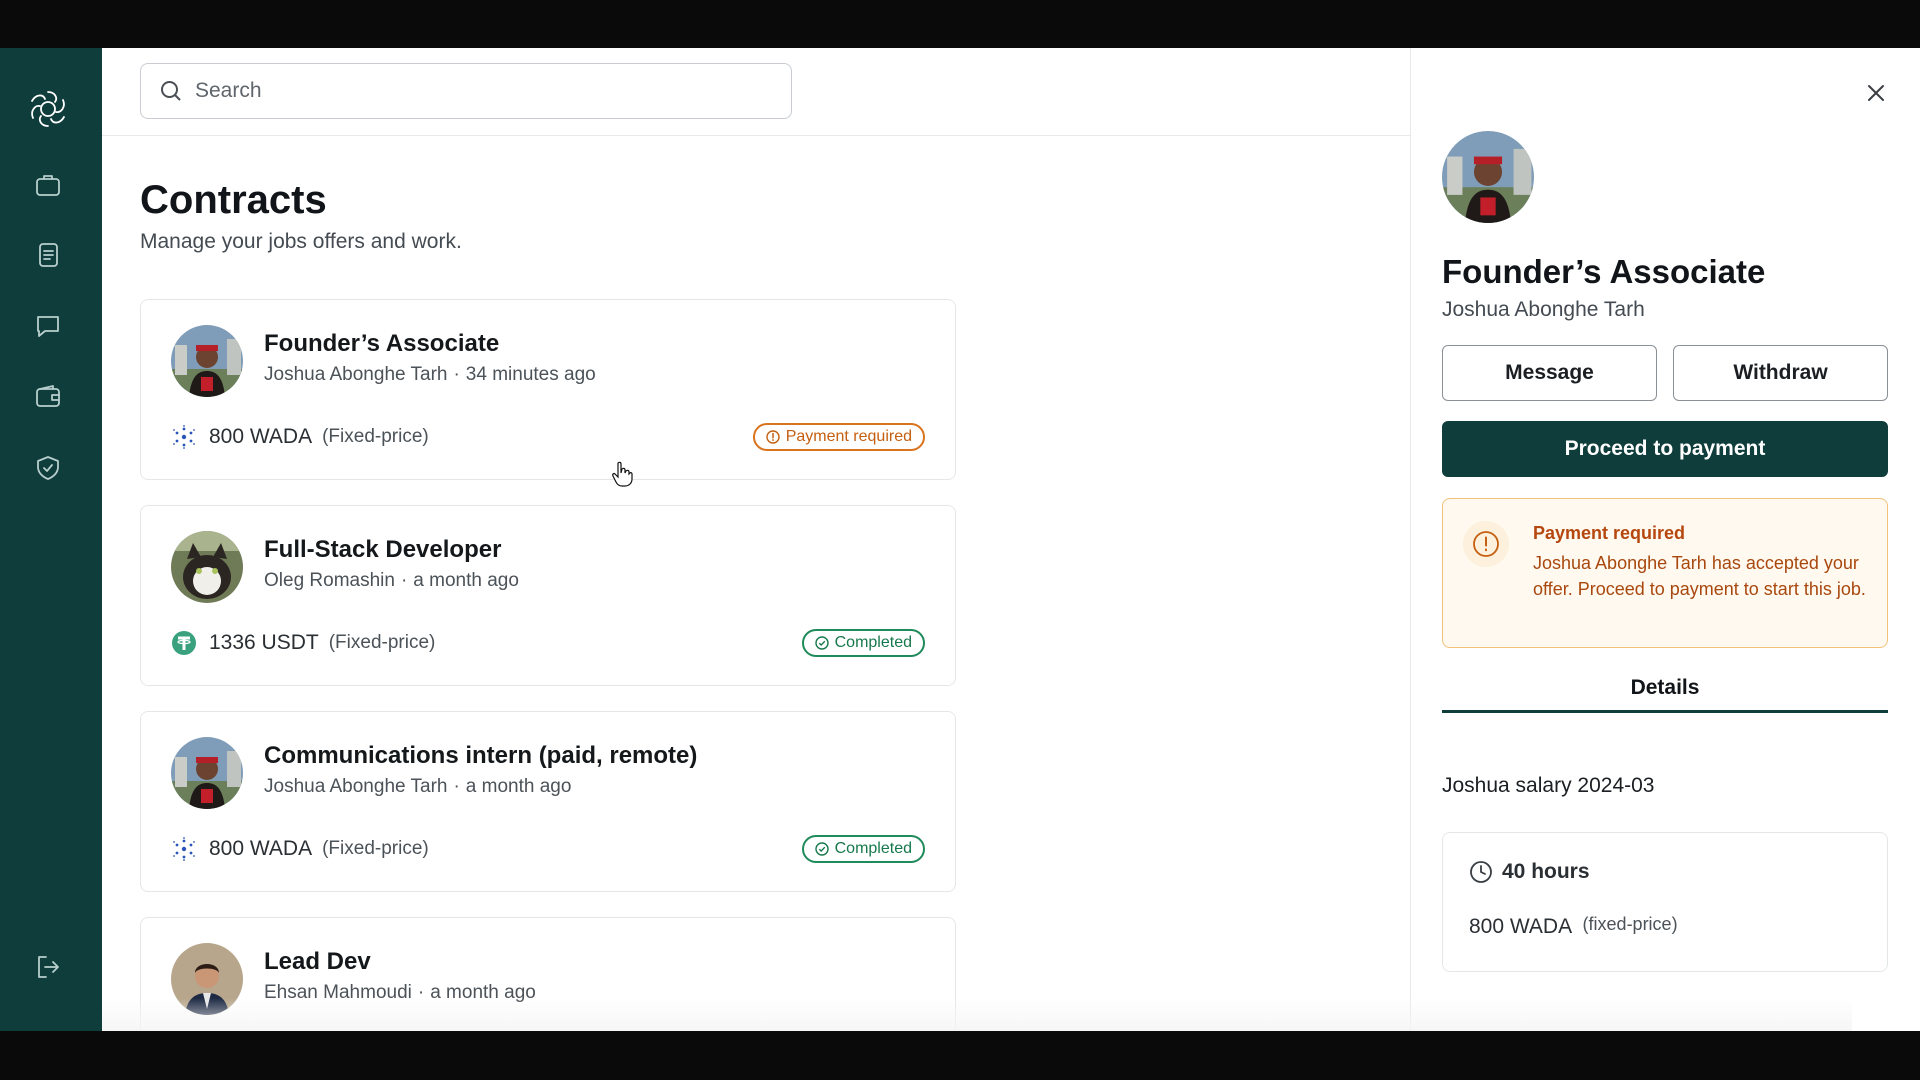 This screenshot has width=1920, height=1080. I want to click on clock-icon, so click(1481, 872).